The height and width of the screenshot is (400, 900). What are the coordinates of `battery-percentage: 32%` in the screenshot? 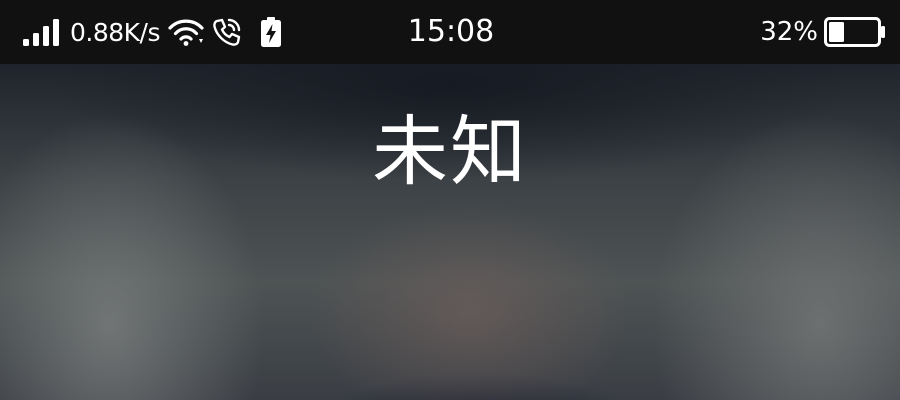 It's located at (789, 32).